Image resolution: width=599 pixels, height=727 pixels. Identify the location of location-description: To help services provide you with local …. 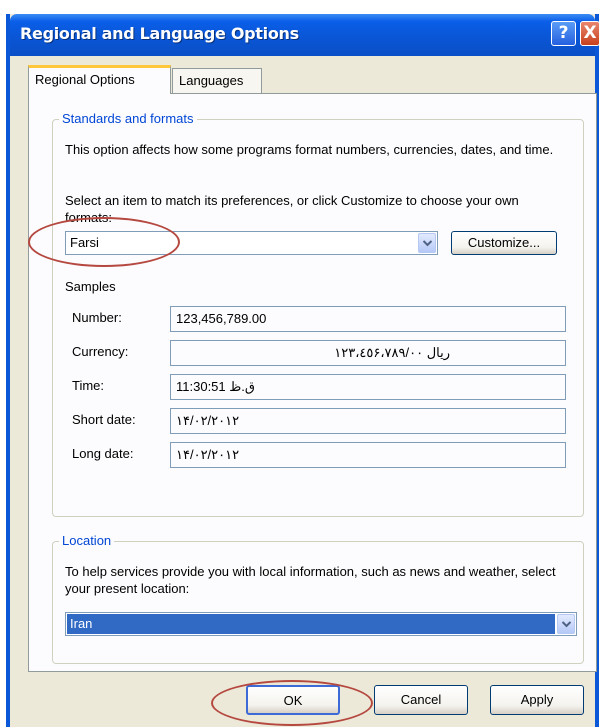
(310, 580).